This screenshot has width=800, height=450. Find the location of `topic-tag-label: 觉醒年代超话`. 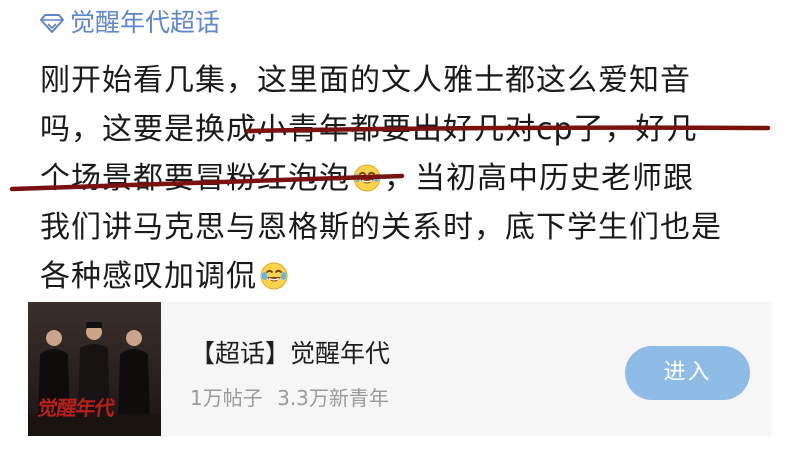

topic-tag-label: 觉醒年代超话 is located at coordinates (145, 22).